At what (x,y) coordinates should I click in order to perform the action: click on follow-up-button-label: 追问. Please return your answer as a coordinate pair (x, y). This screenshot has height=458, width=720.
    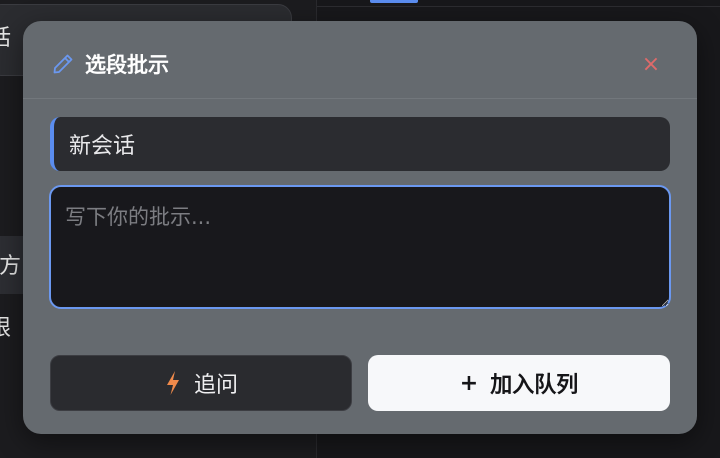
    Looking at the image, I should click on (215, 385).